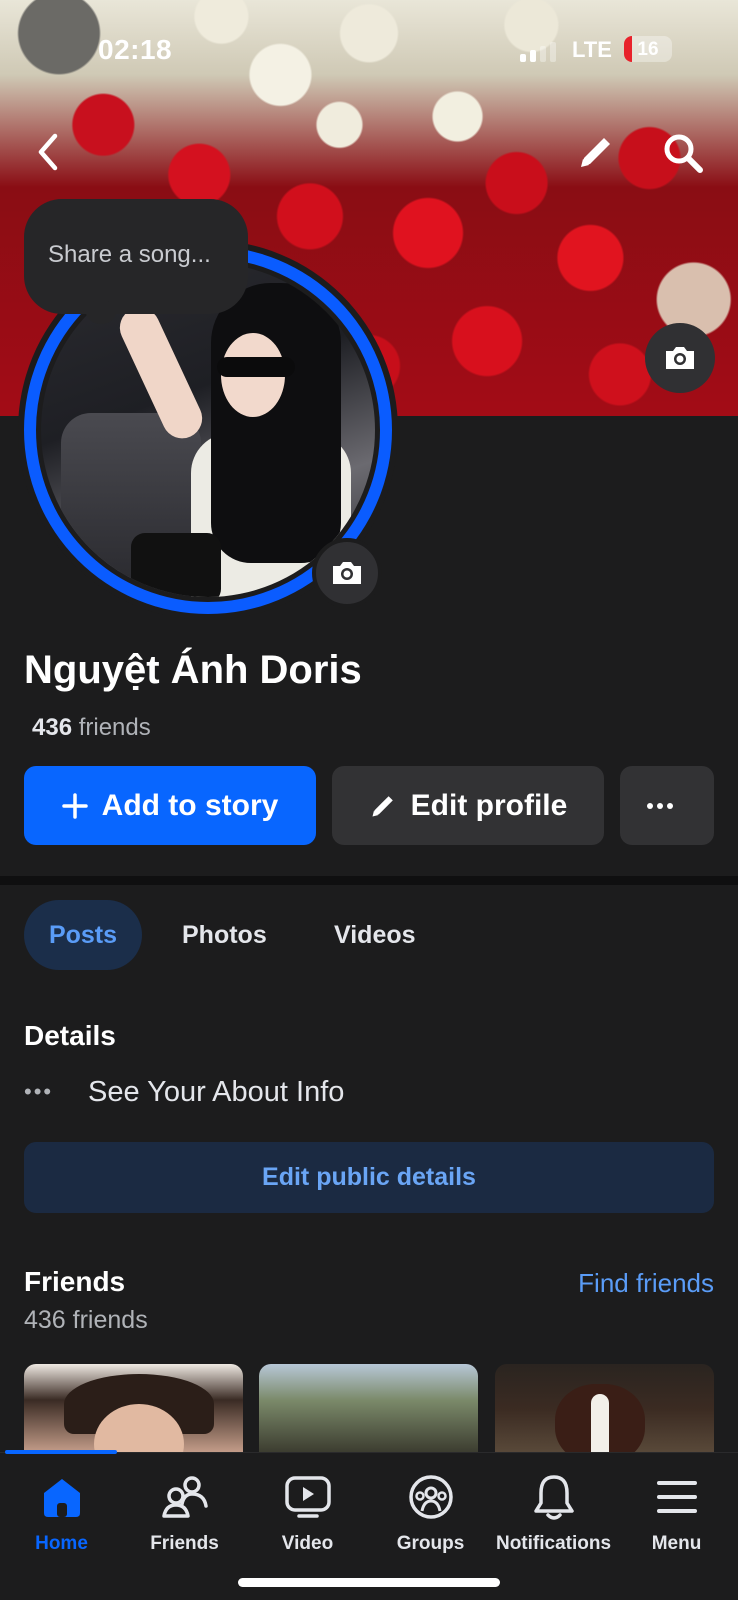 The height and width of the screenshot is (1600, 738). What do you see at coordinates (540, 52) in the screenshot?
I see `signal-icon` at bounding box center [540, 52].